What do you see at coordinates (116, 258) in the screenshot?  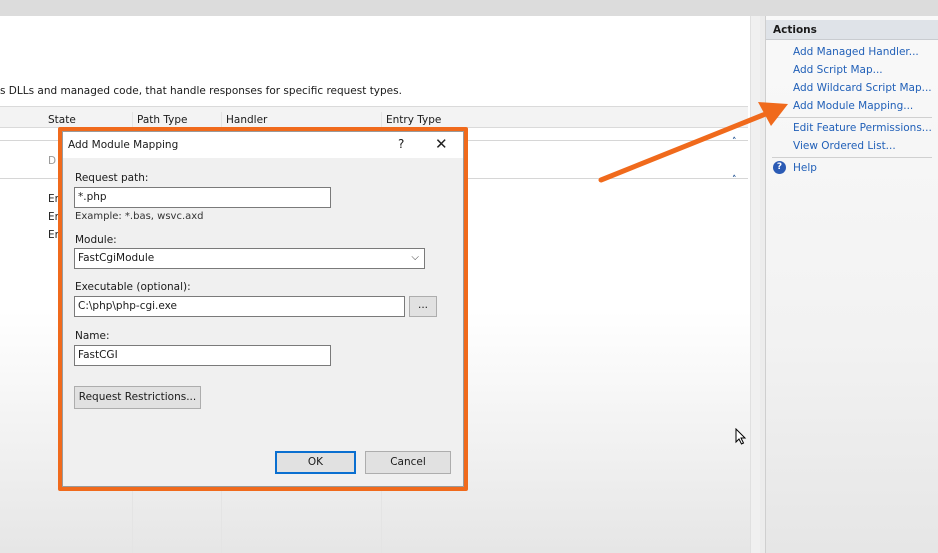 I see `module-select-value: FastCgiModule` at bounding box center [116, 258].